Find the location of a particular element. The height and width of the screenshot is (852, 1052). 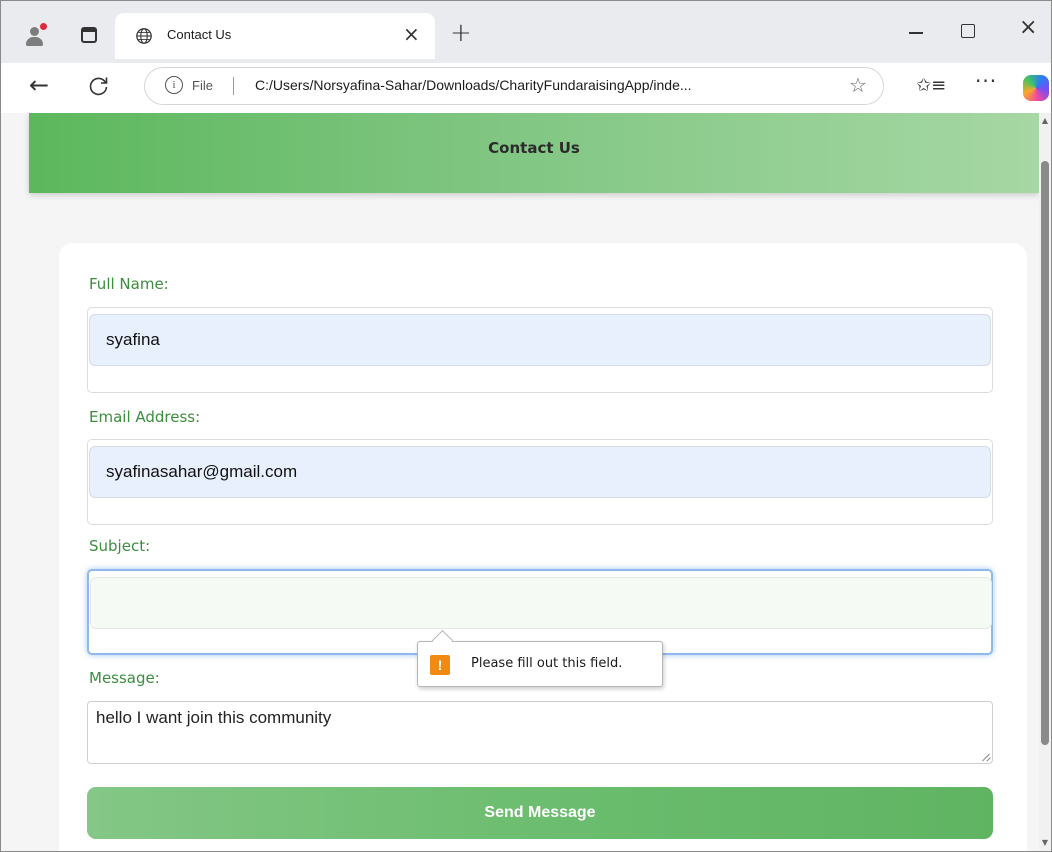

refresh-icon is located at coordinates (99, 86).